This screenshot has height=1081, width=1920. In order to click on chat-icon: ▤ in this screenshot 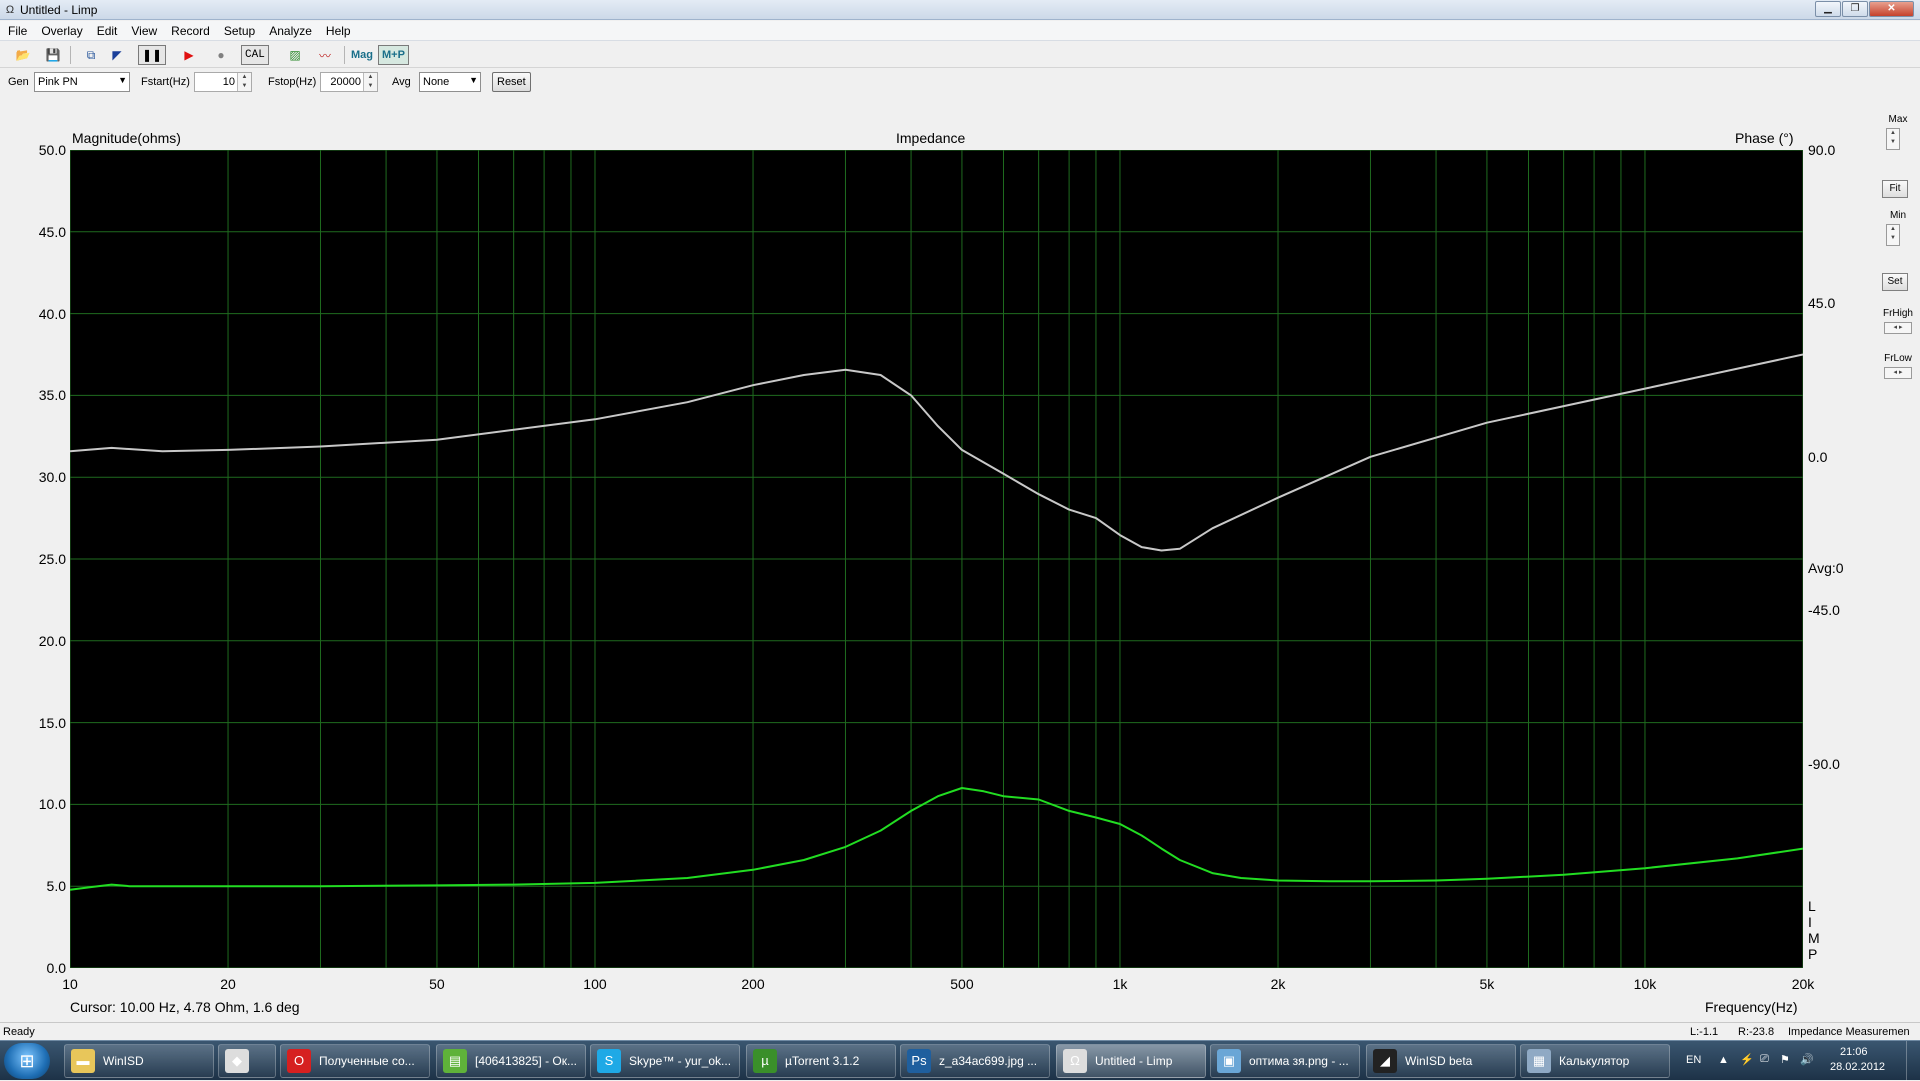, I will do `click(455, 1061)`.